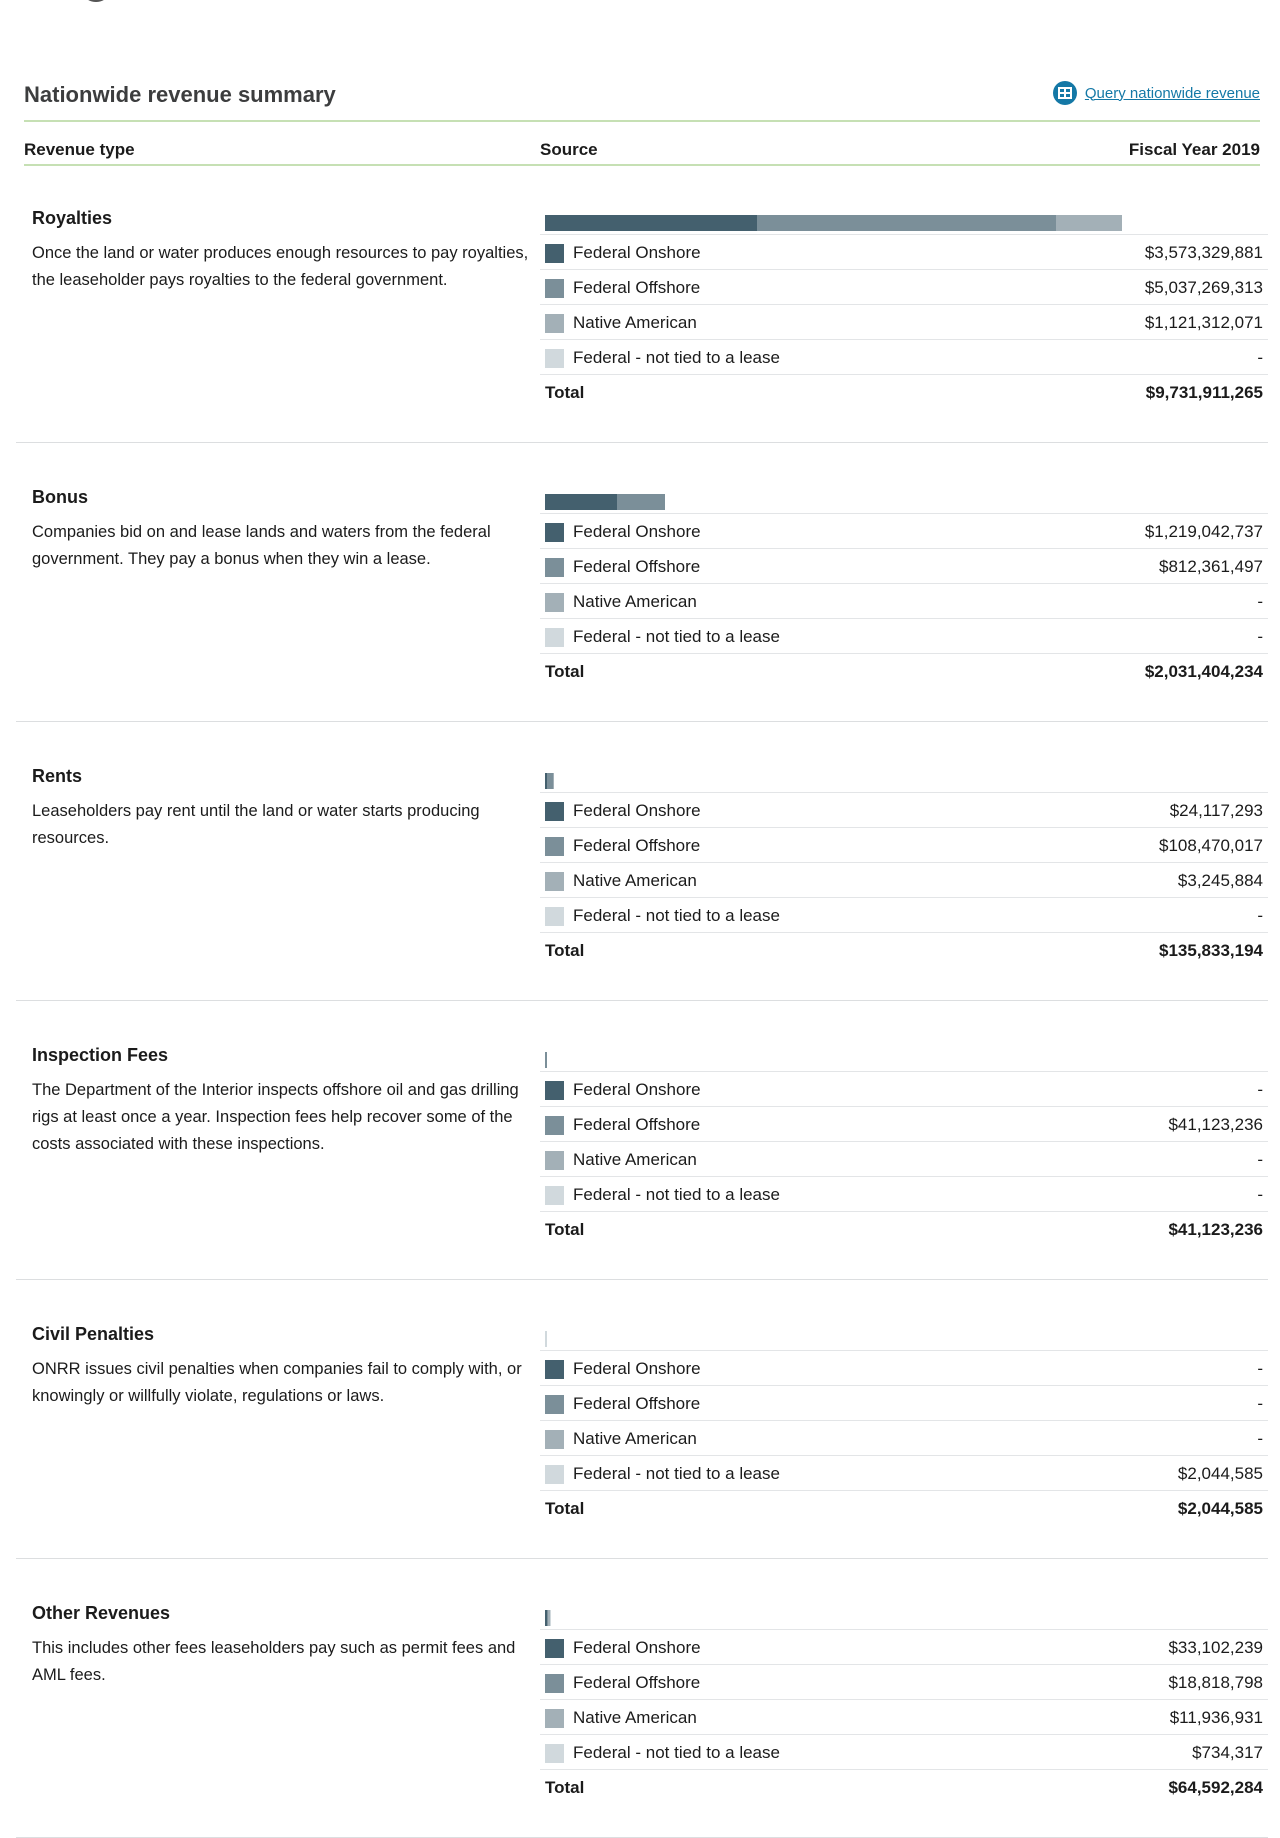 The width and height of the screenshot is (1280, 1838). I want to click on source-value: $3,245,884, so click(1220, 880).